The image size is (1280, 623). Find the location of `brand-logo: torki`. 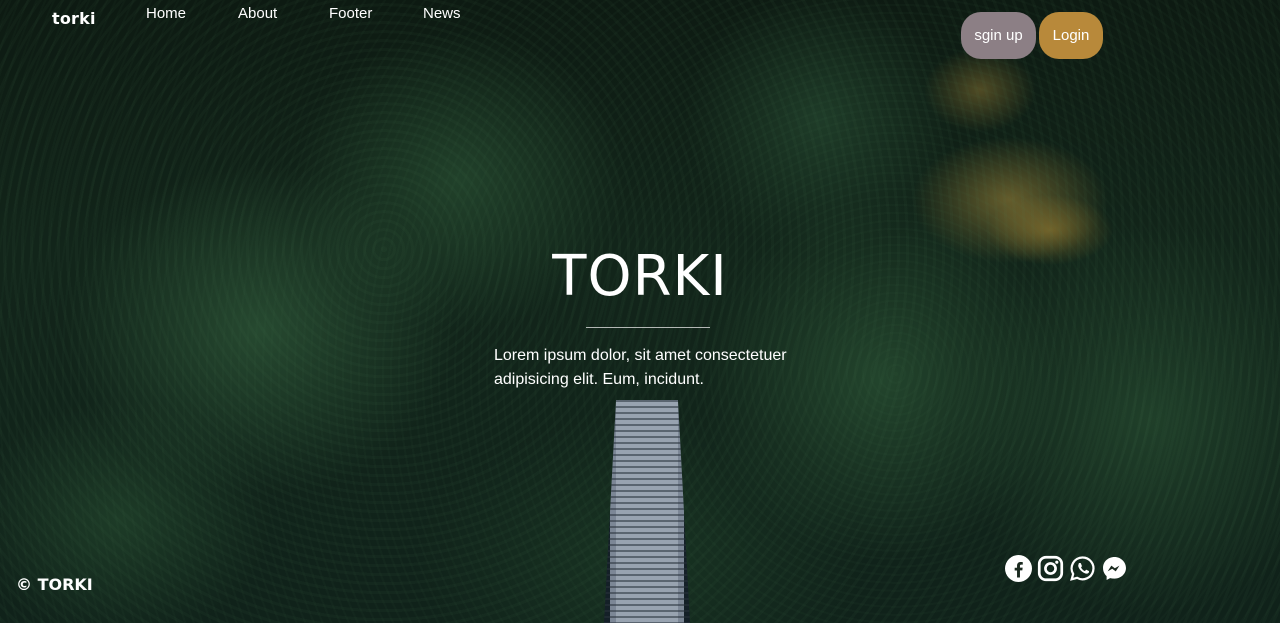

brand-logo: torki is located at coordinates (74, 18).